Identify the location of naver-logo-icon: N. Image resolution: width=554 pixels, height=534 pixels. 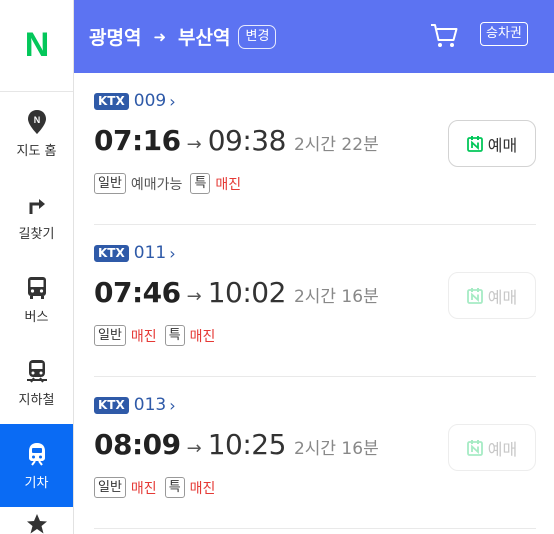
(37, 45).